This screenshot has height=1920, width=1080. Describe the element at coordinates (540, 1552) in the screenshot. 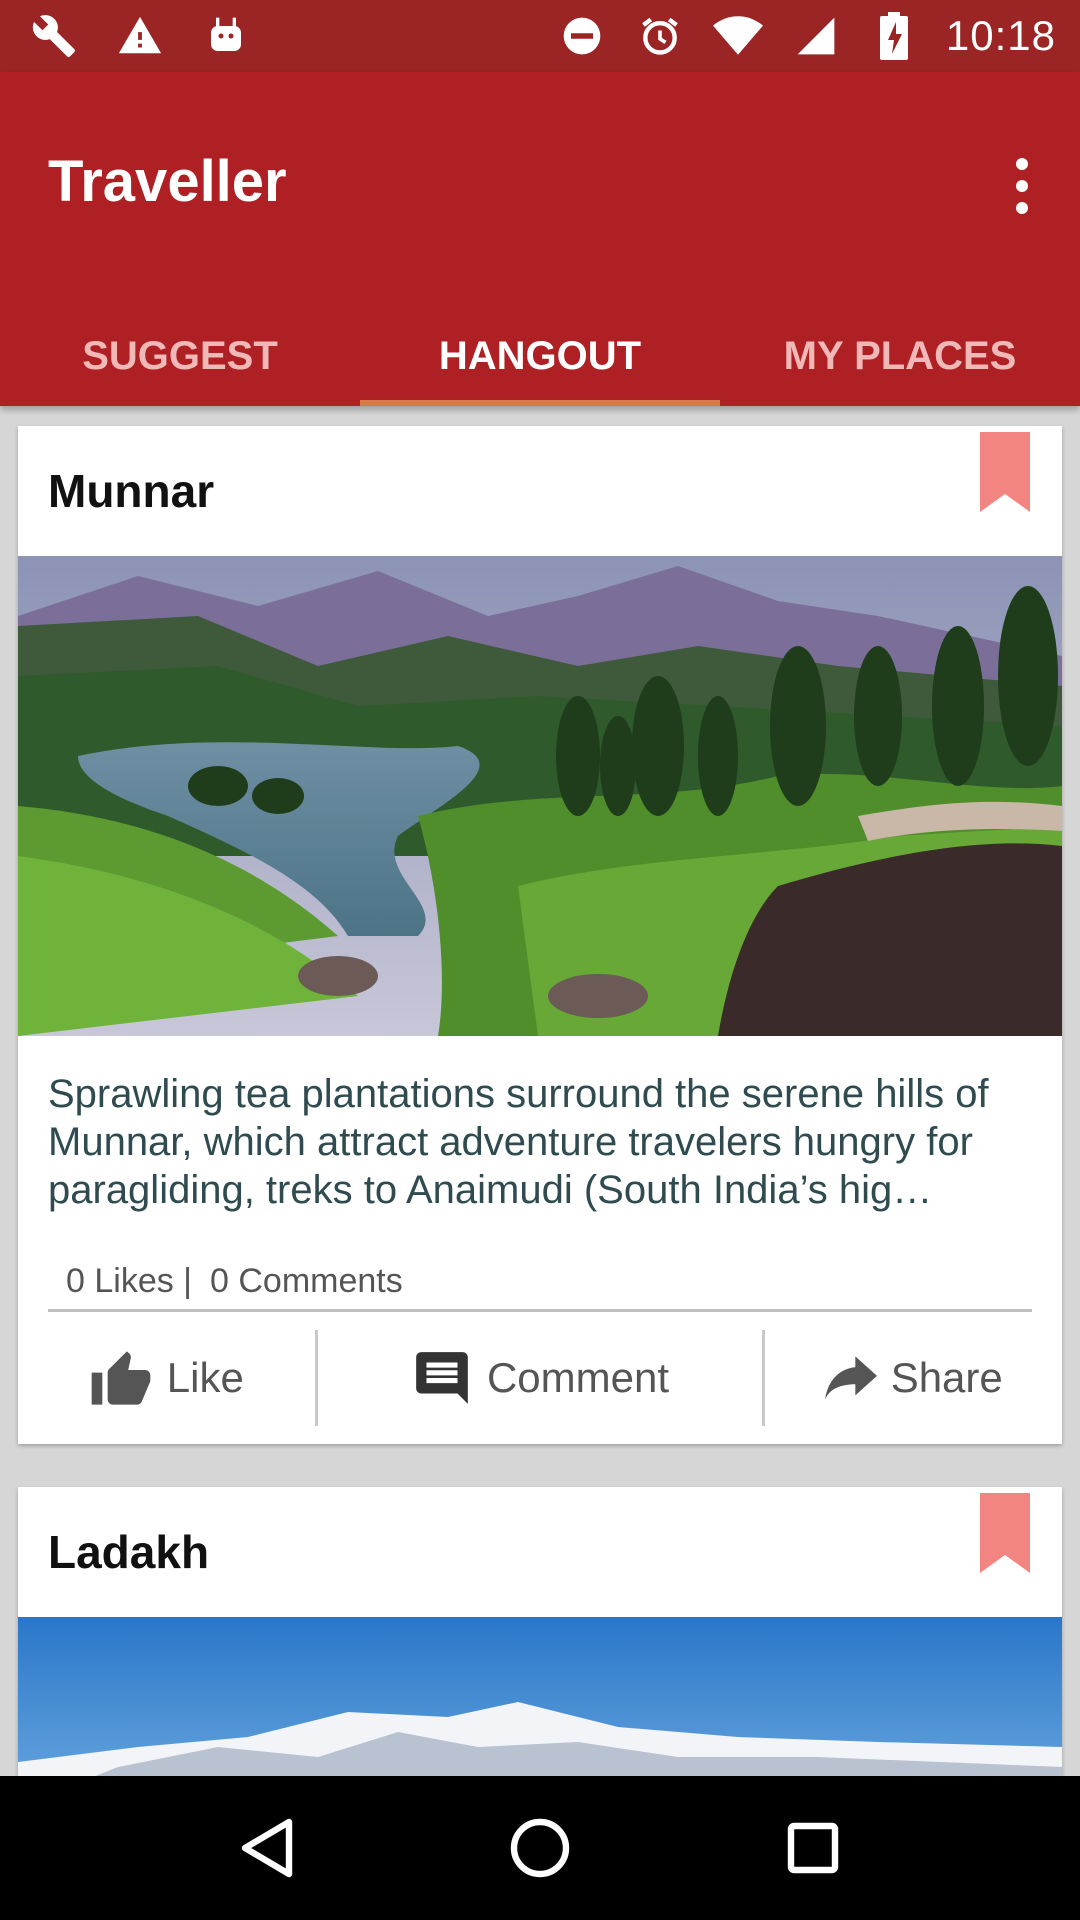

I see `card-header: Ladakh` at that location.